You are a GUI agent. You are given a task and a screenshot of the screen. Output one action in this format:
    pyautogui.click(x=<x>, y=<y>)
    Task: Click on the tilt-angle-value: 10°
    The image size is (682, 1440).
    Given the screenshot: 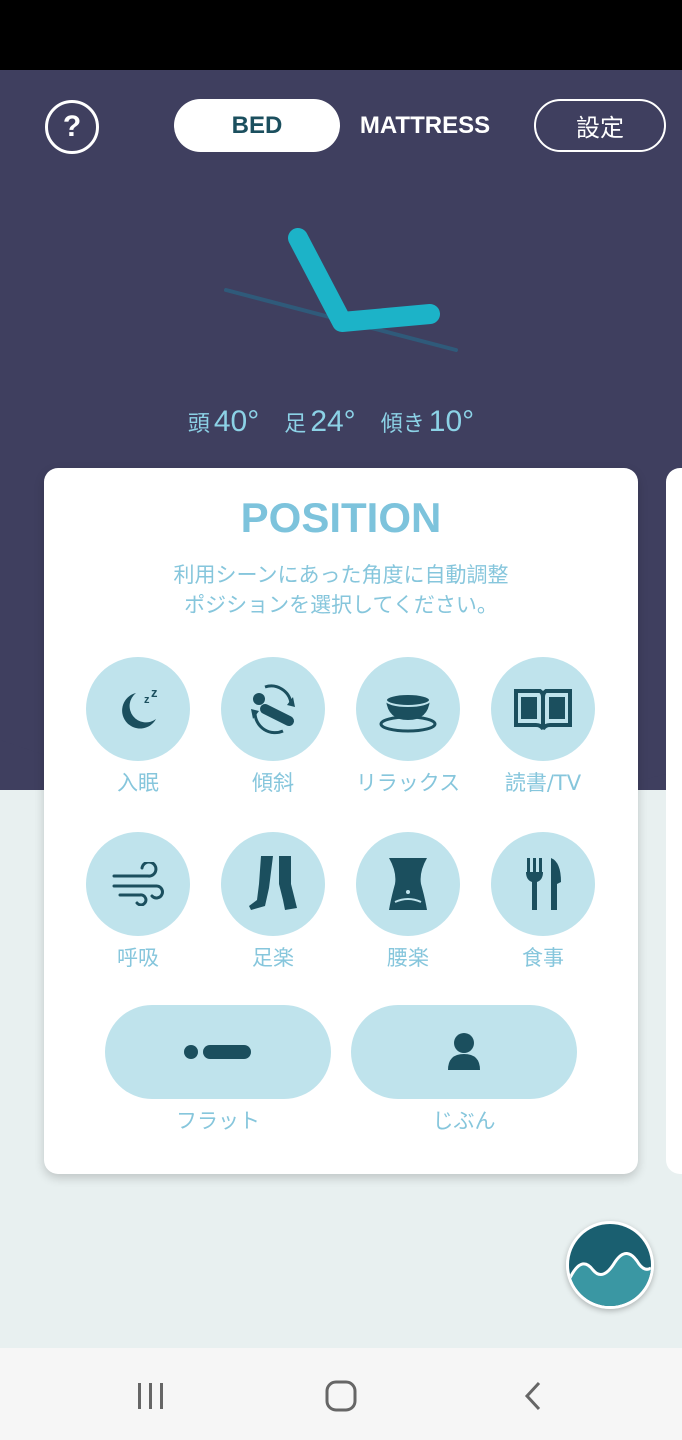 What is the action you would take?
    pyautogui.click(x=451, y=421)
    